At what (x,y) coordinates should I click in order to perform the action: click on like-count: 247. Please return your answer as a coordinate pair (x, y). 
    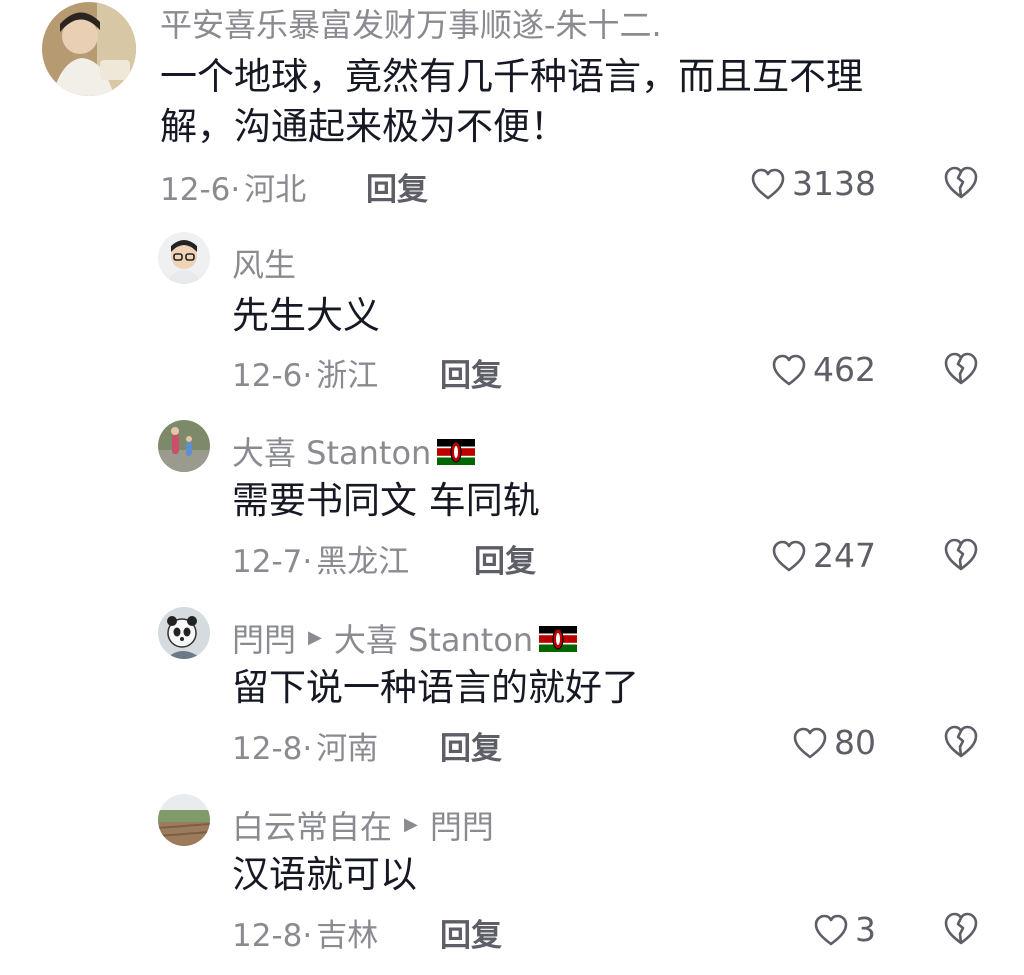
    Looking at the image, I should click on (844, 555).